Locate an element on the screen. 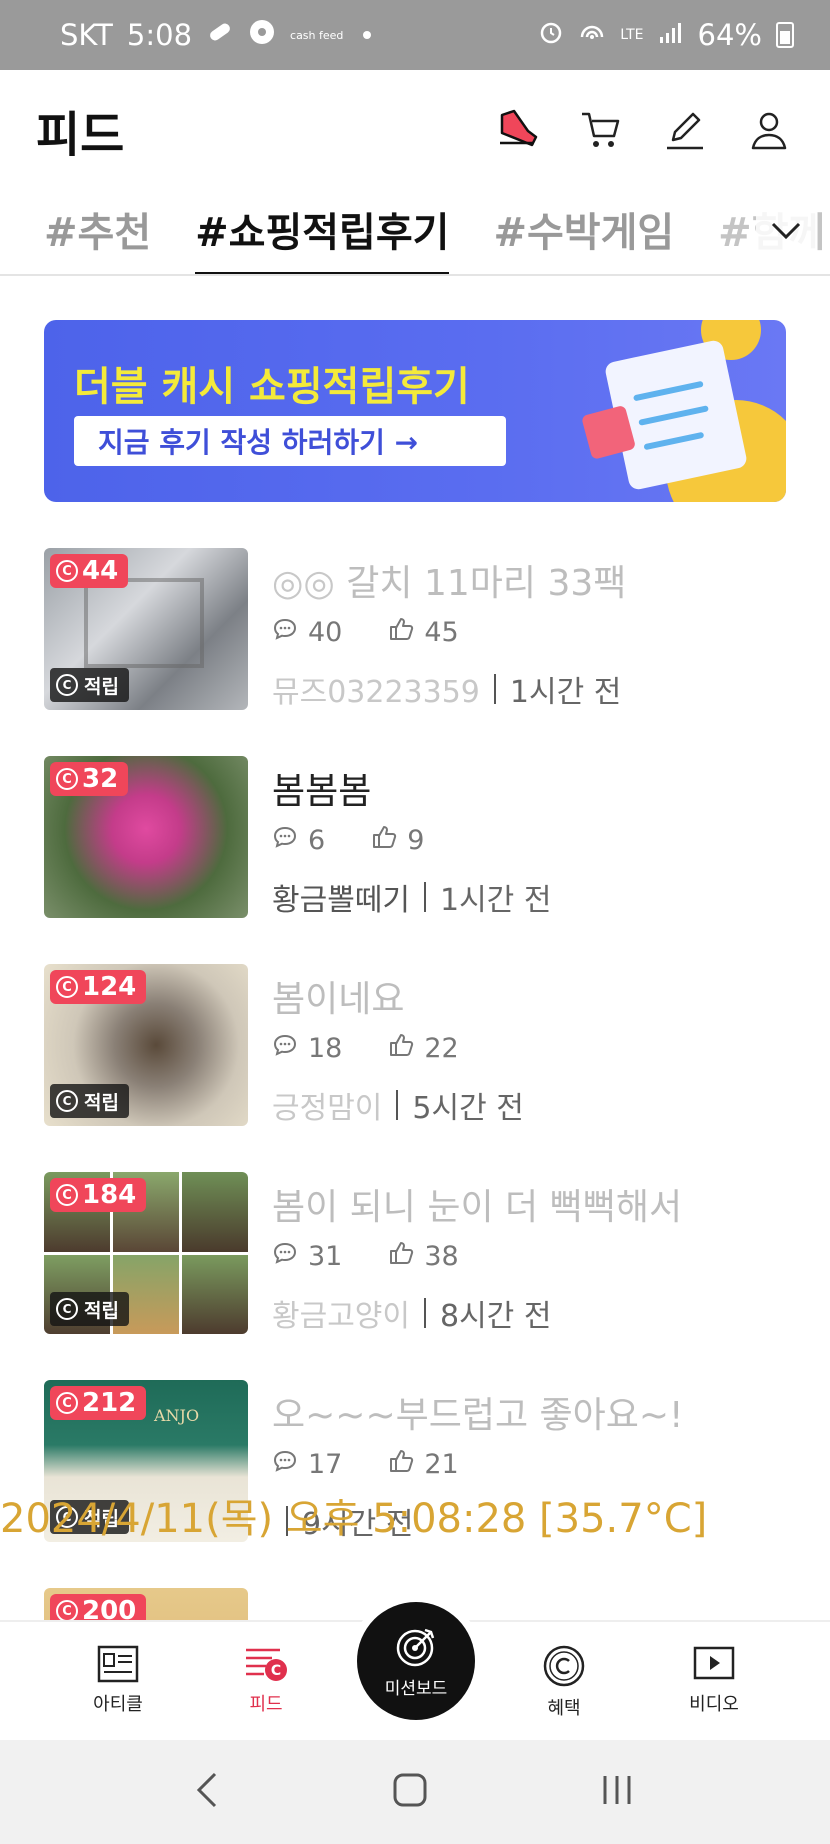 The width and height of the screenshot is (830, 1844). recents-bars-icon is located at coordinates (617, 1790).